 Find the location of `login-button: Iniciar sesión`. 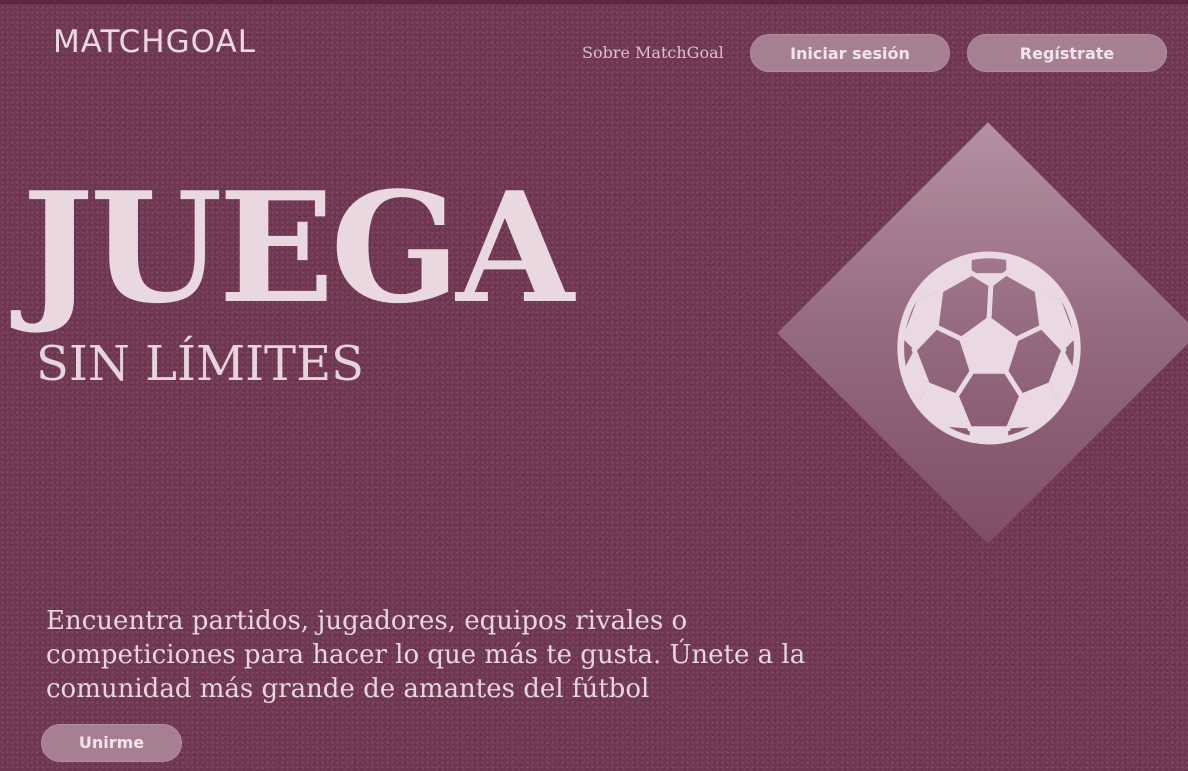

login-button: Iniciar sesión is located at coordinates (850, 53).